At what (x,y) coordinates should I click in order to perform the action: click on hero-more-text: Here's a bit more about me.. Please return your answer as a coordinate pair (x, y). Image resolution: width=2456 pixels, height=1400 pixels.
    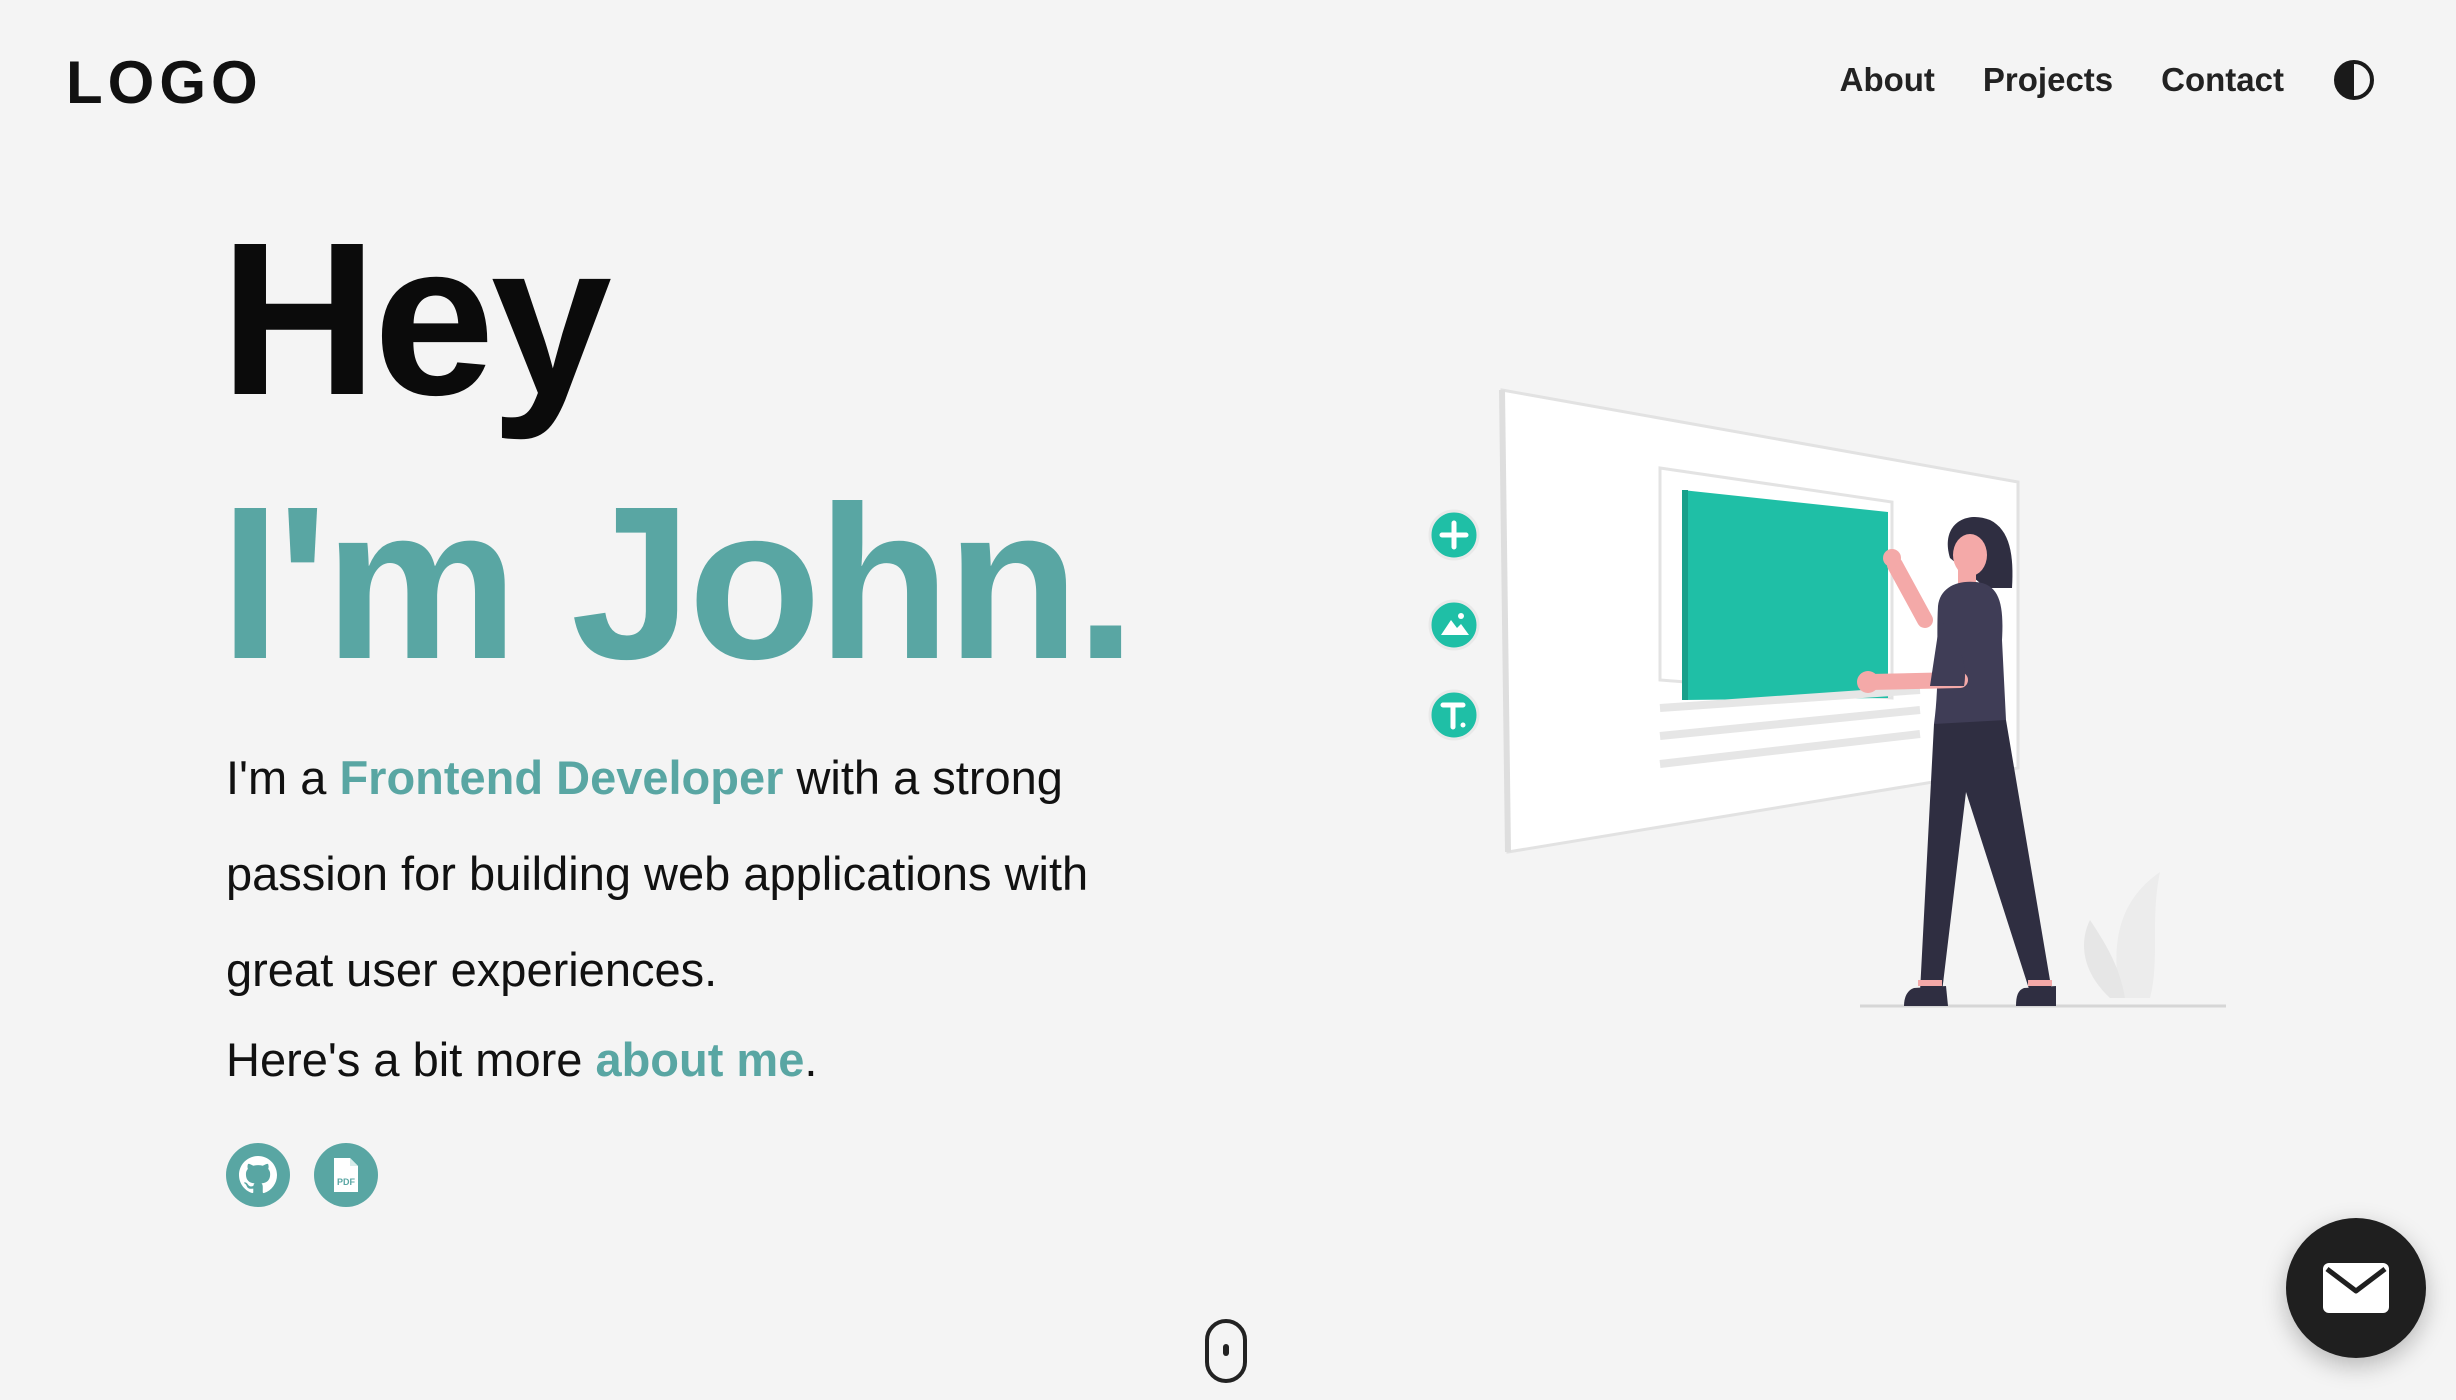
    Looking at the image, I should click on (521, 1060).